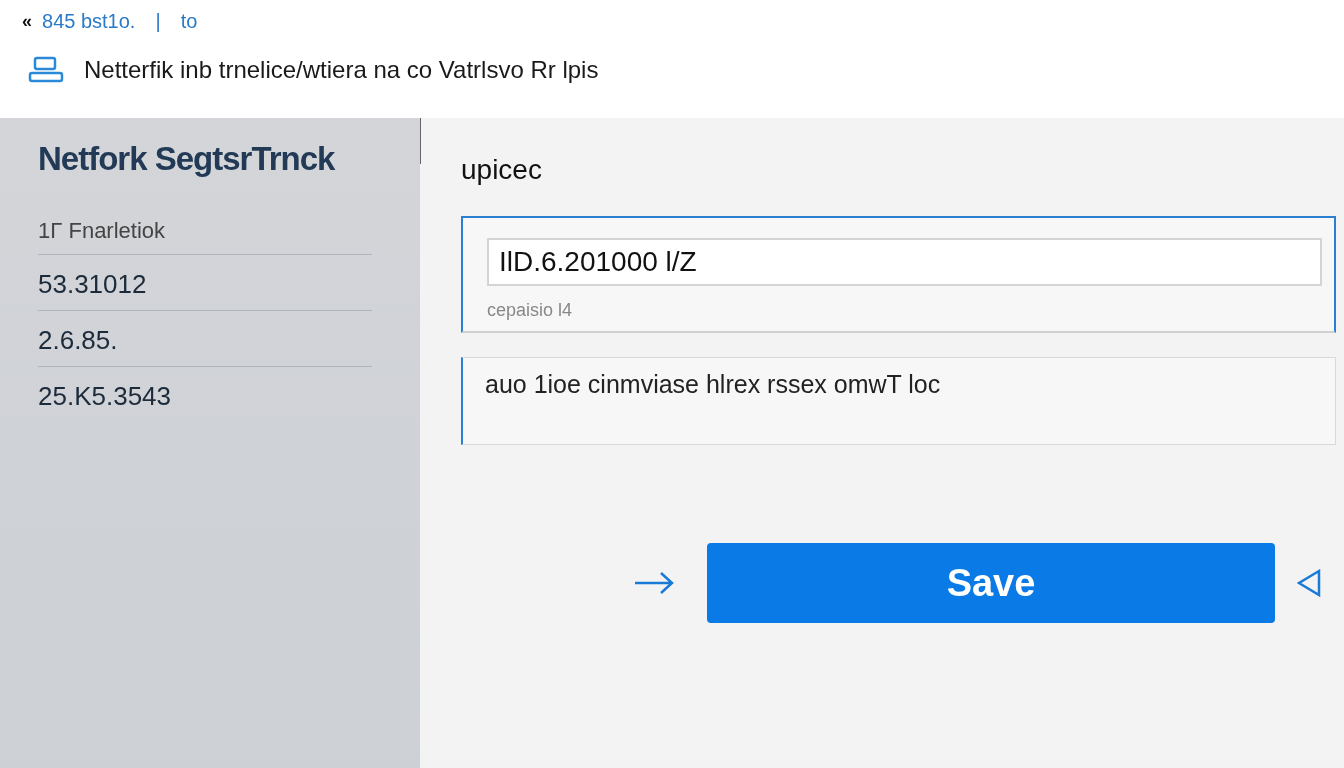 This screenshot has height=768, width=1344. I want to click on text-field: auo 1ioe cinmviase hlrex rssex omwT loc, so click(898, 401).